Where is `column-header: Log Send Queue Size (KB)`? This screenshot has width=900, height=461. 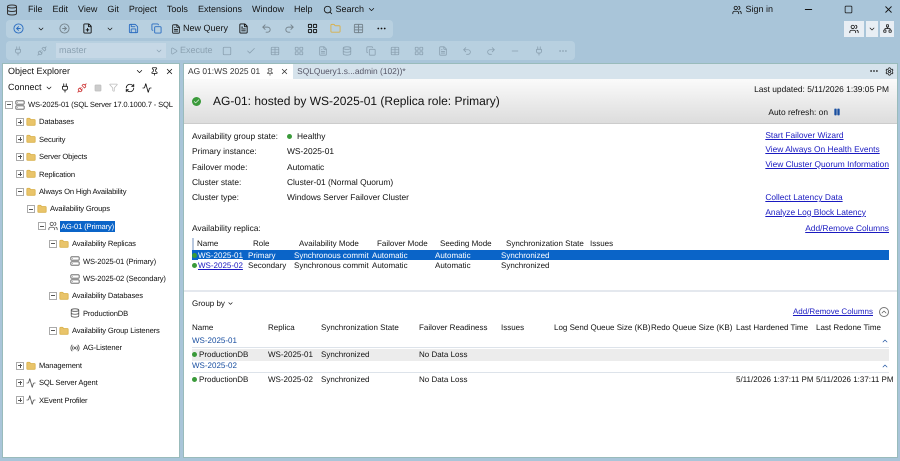
column-header: Log Send Queue Size (KB) is located at coordinates (602, 328).